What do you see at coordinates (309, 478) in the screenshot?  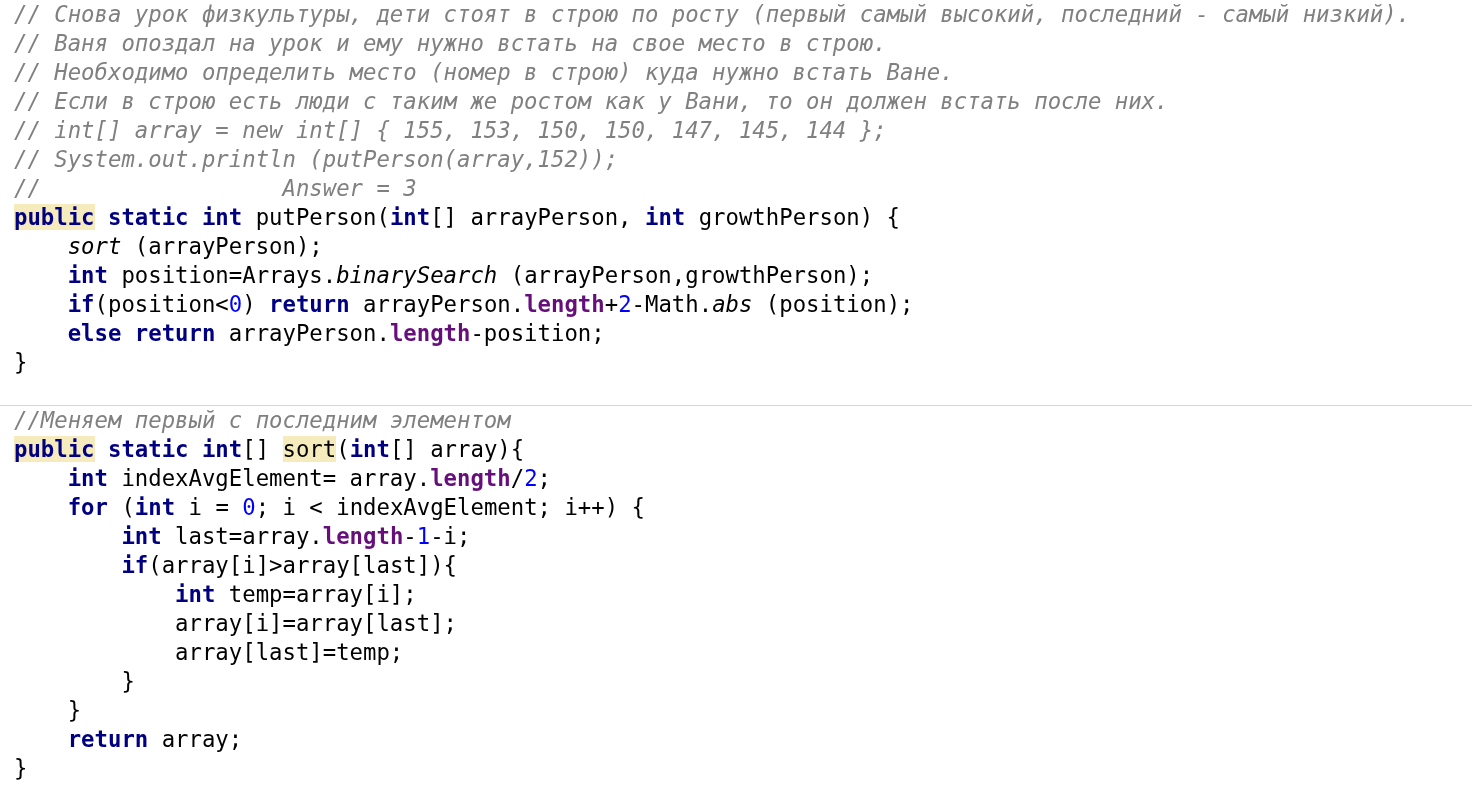 I see `code-line: int indexAvgElement= array.length/2;` at bounding box center [309, 478].